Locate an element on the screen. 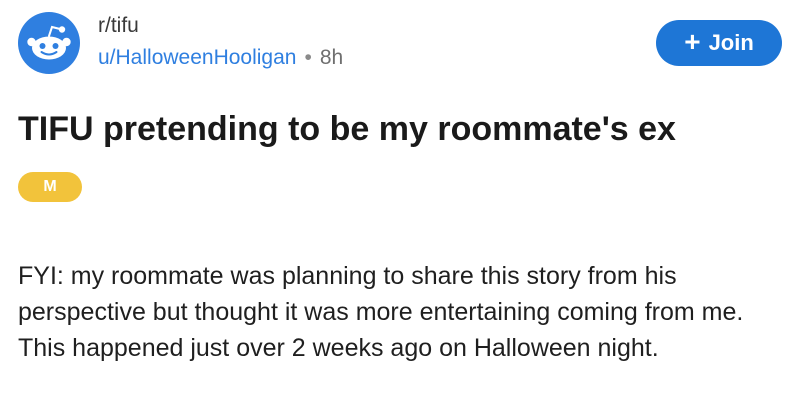 The image size is (800, 420). post-meta: r/tifu u/HalloweenHooligan • 8h is located at coordinates (220, 42).